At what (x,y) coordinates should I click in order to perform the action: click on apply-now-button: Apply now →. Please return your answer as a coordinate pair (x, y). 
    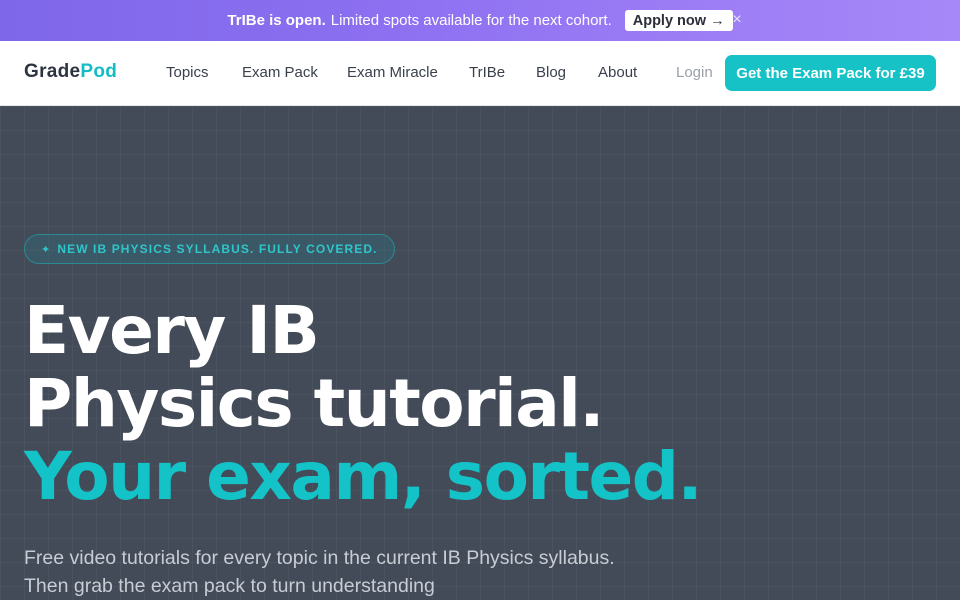
    Looking at the image, I should click on (678, 20).